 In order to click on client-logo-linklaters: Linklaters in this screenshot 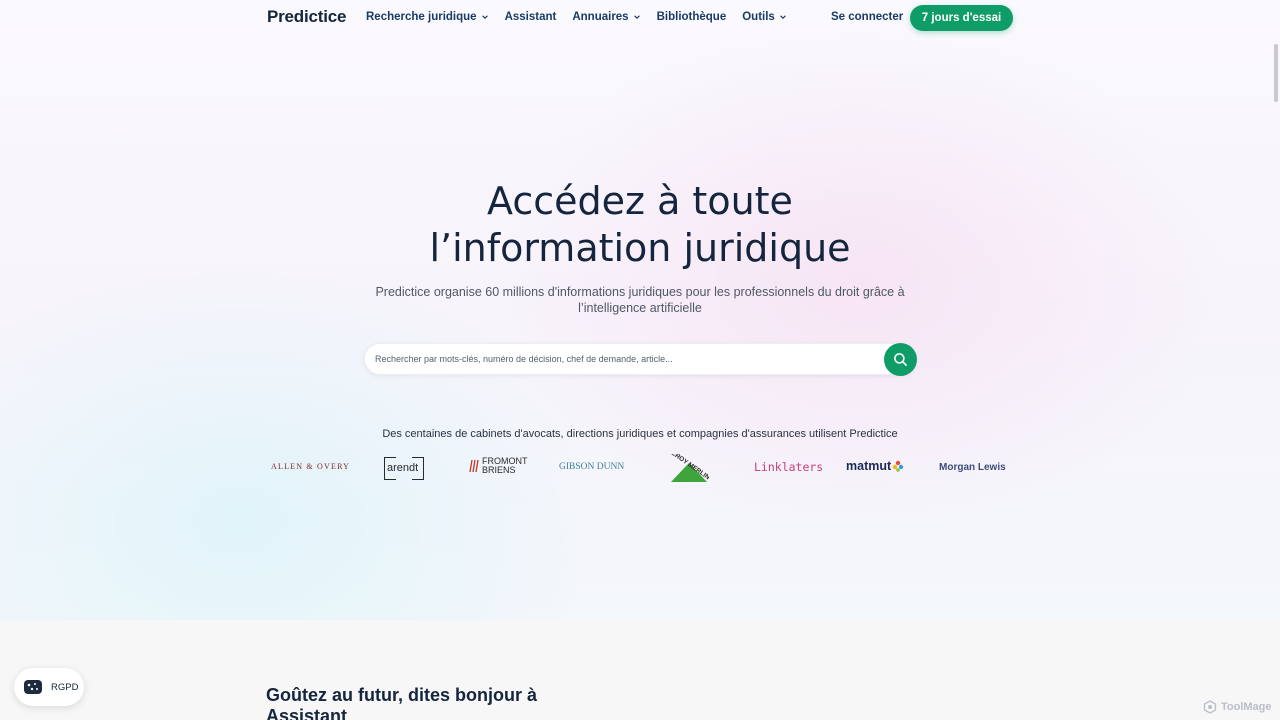, I will do `click(788, 467)`.